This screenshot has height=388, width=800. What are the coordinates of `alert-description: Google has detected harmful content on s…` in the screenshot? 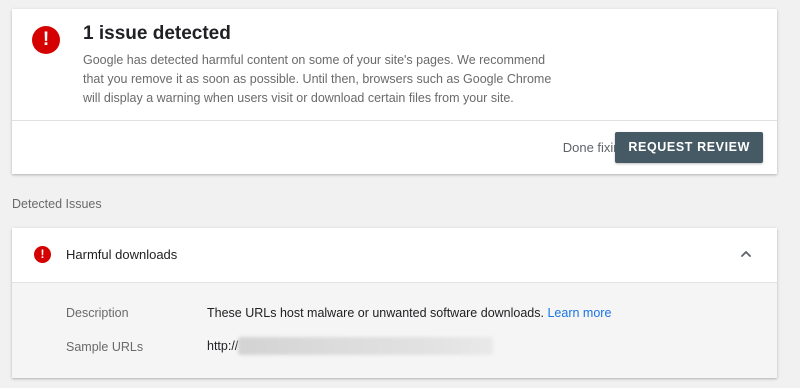 It's located at (317, 79).